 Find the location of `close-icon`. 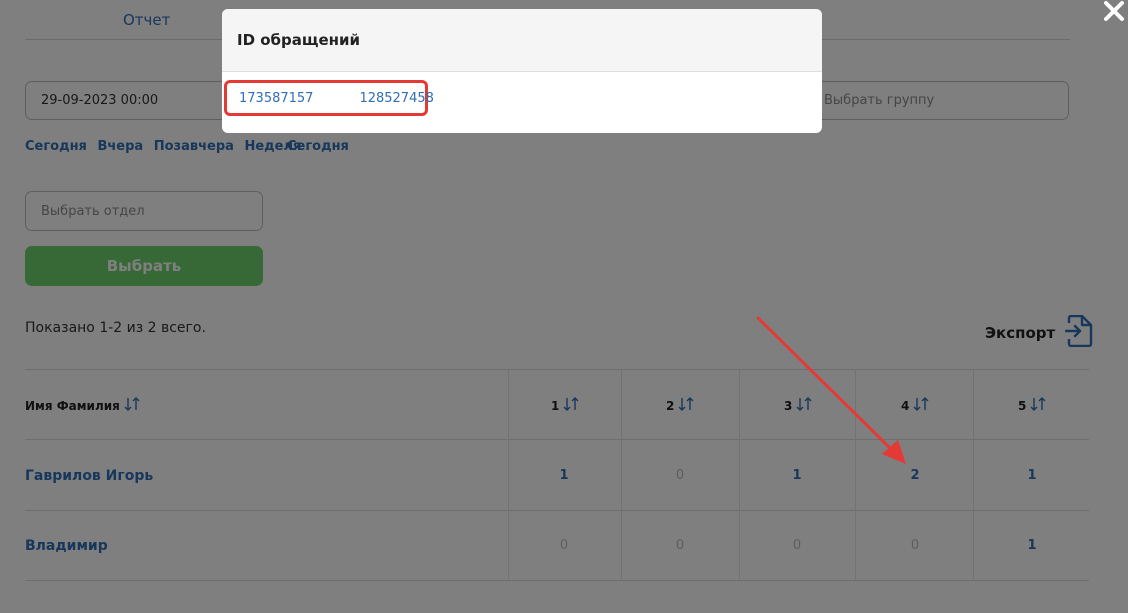

close-icon is located at coordinates (1114, 11).